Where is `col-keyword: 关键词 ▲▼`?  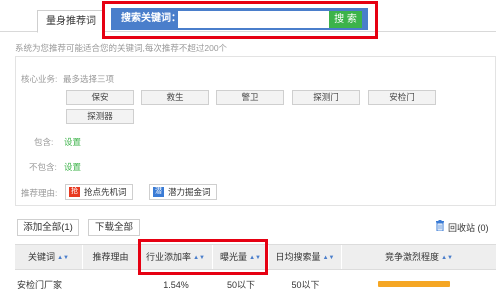 col-keyword: 关键词 ▲▼ is located at coordinates (49, 257).